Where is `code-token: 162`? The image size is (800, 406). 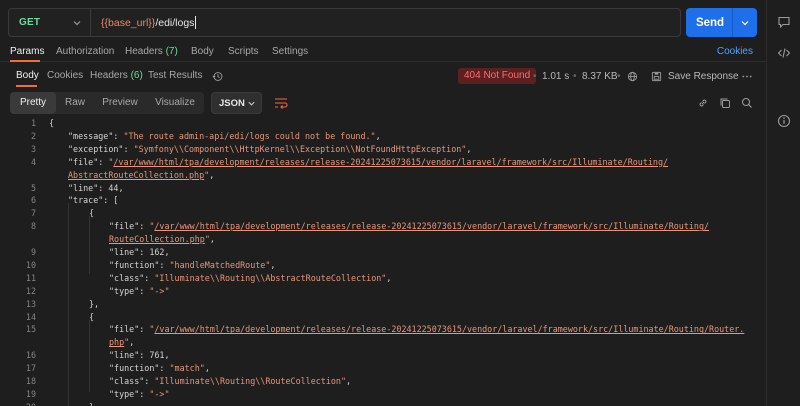 code-token: 162 is located at coordinates (157, 252).